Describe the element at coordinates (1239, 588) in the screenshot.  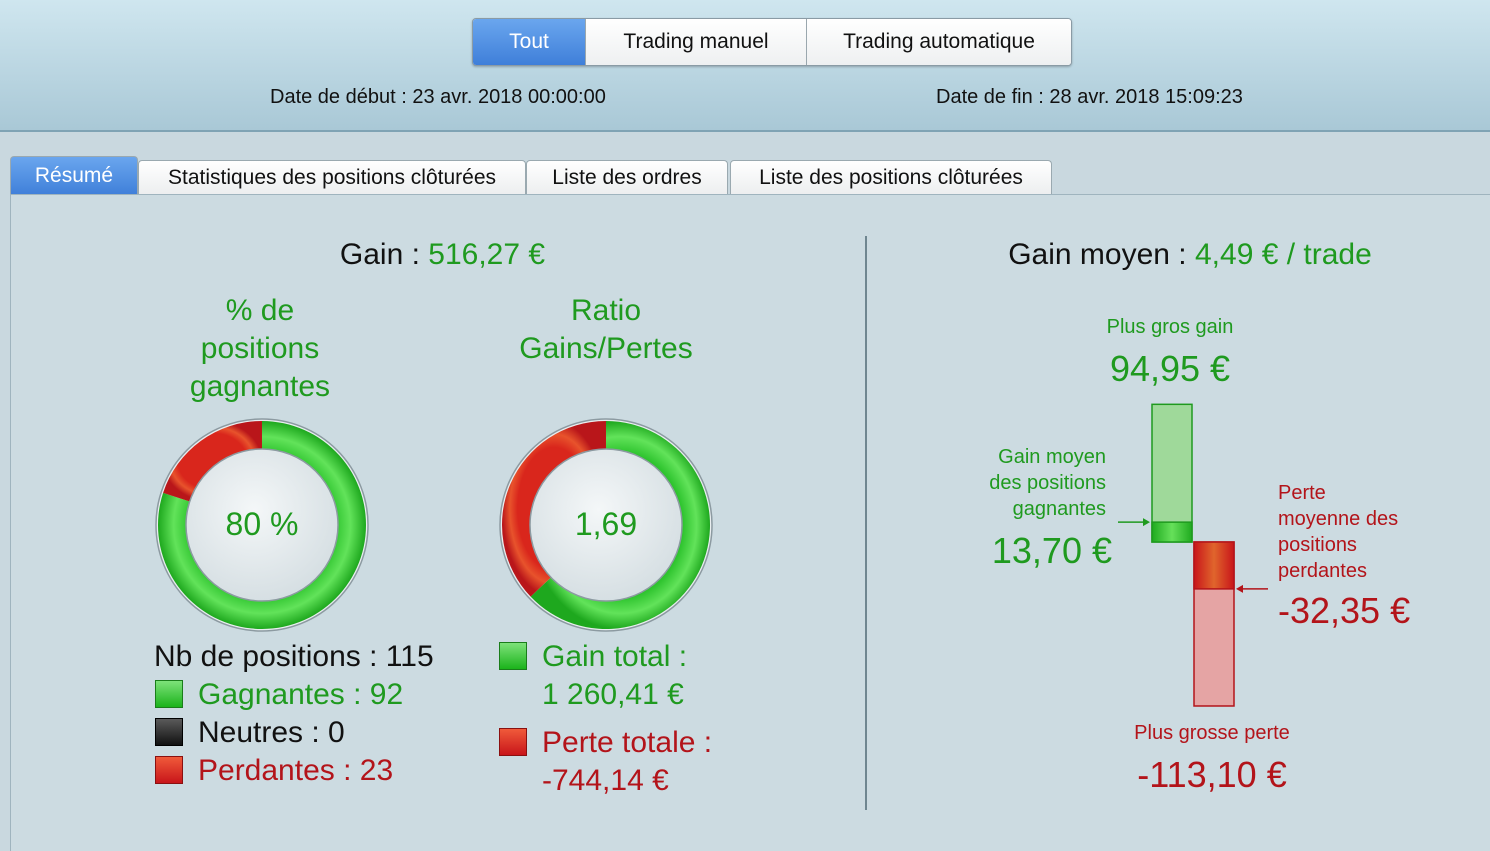
I see `avg-loss-arrow-head` at that location.